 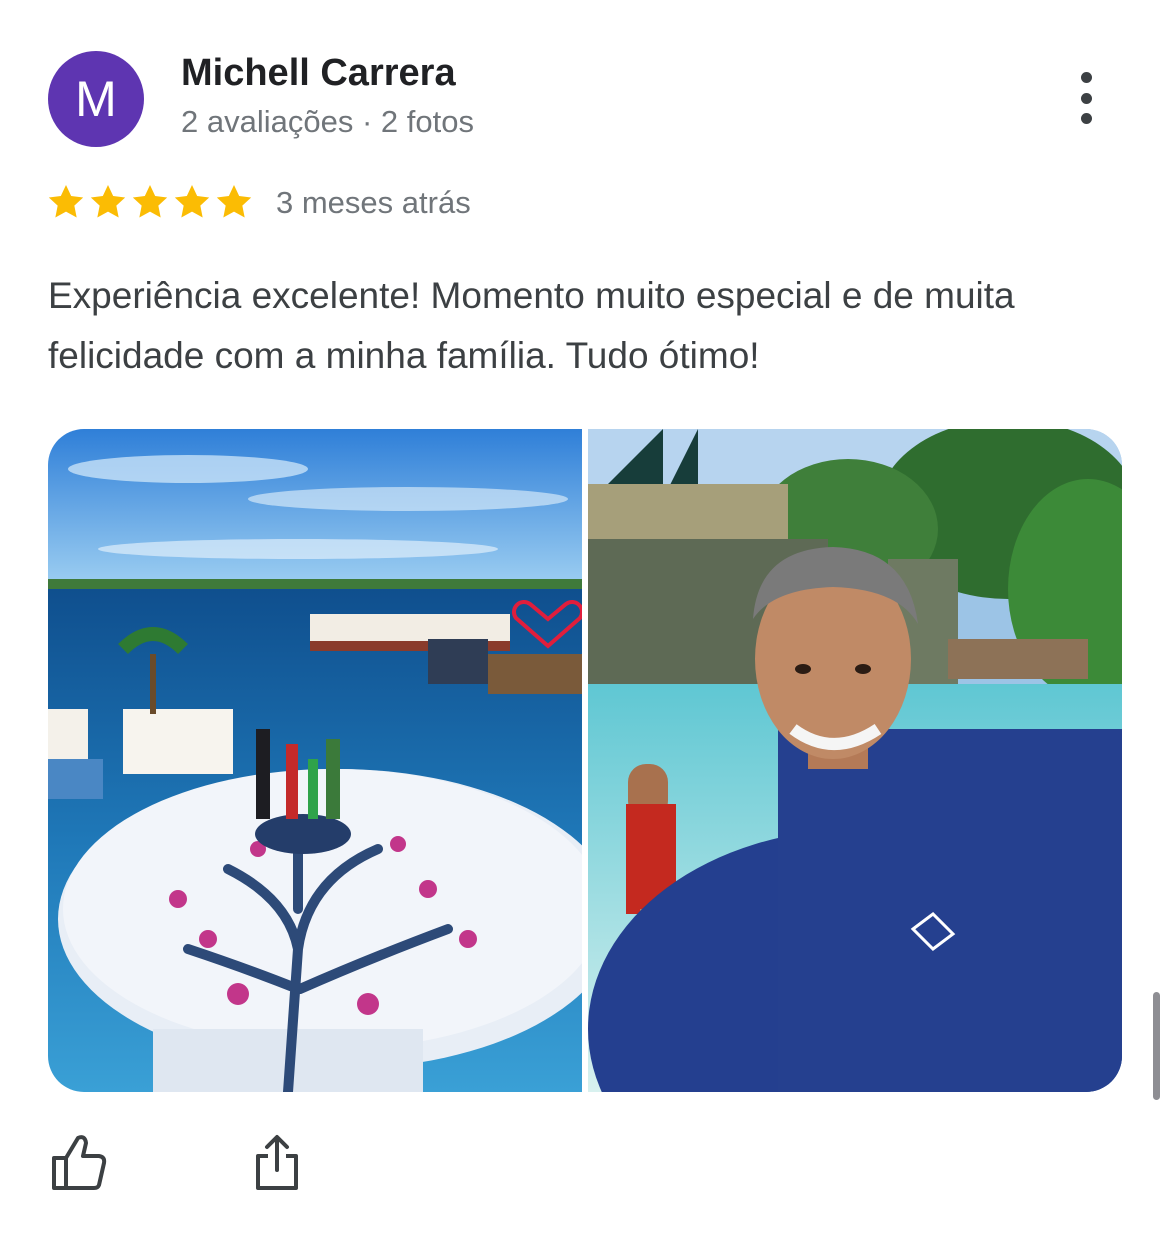 I want to click on author-meta: 2 avaliações · 2 fotos, so click(x=327, y=121).